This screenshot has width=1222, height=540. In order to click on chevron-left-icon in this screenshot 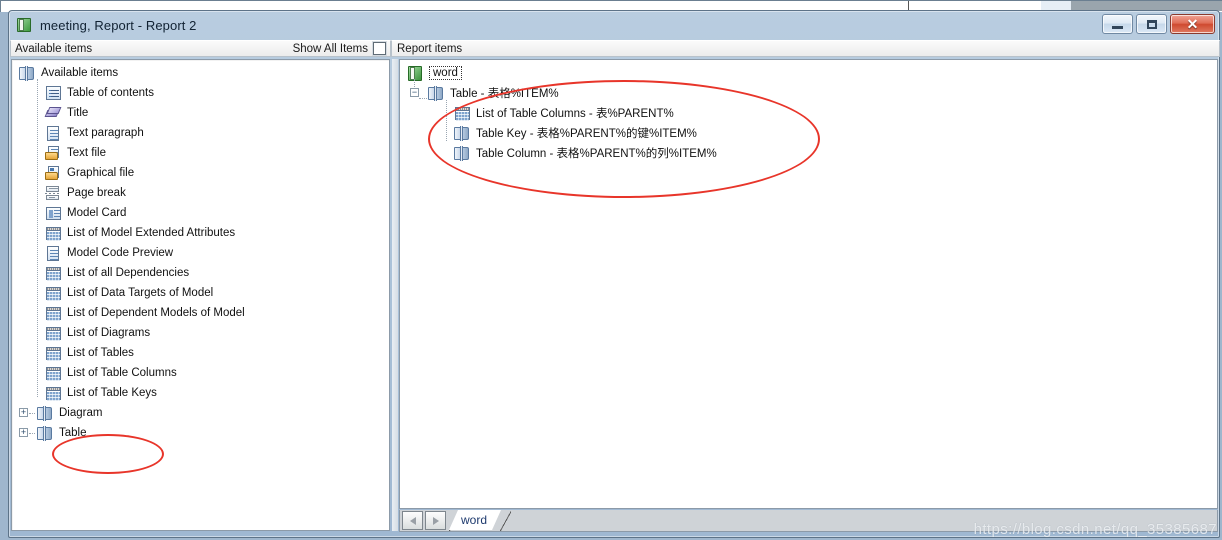, I will do `click(412, 520)`.